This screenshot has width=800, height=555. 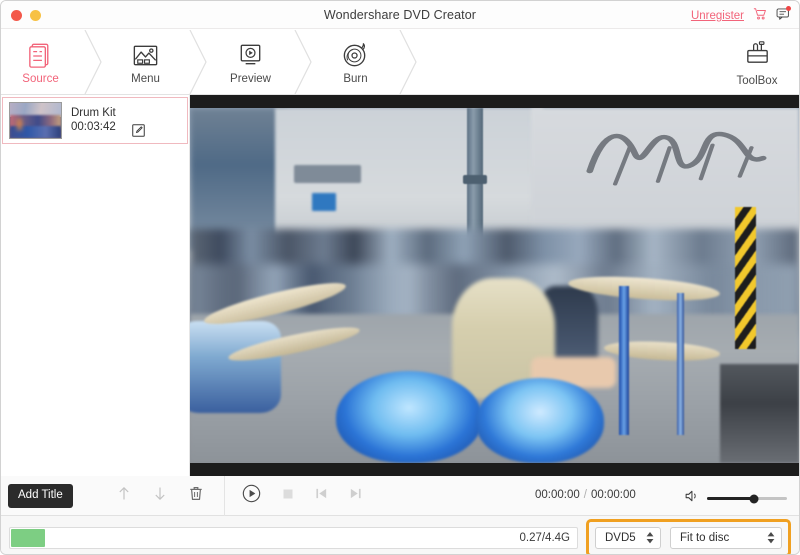 What do you see at coordinates (93, 127) in the screenshot?
I see `list-item-duration: 00:03:42` at bounding box center [93, 127].